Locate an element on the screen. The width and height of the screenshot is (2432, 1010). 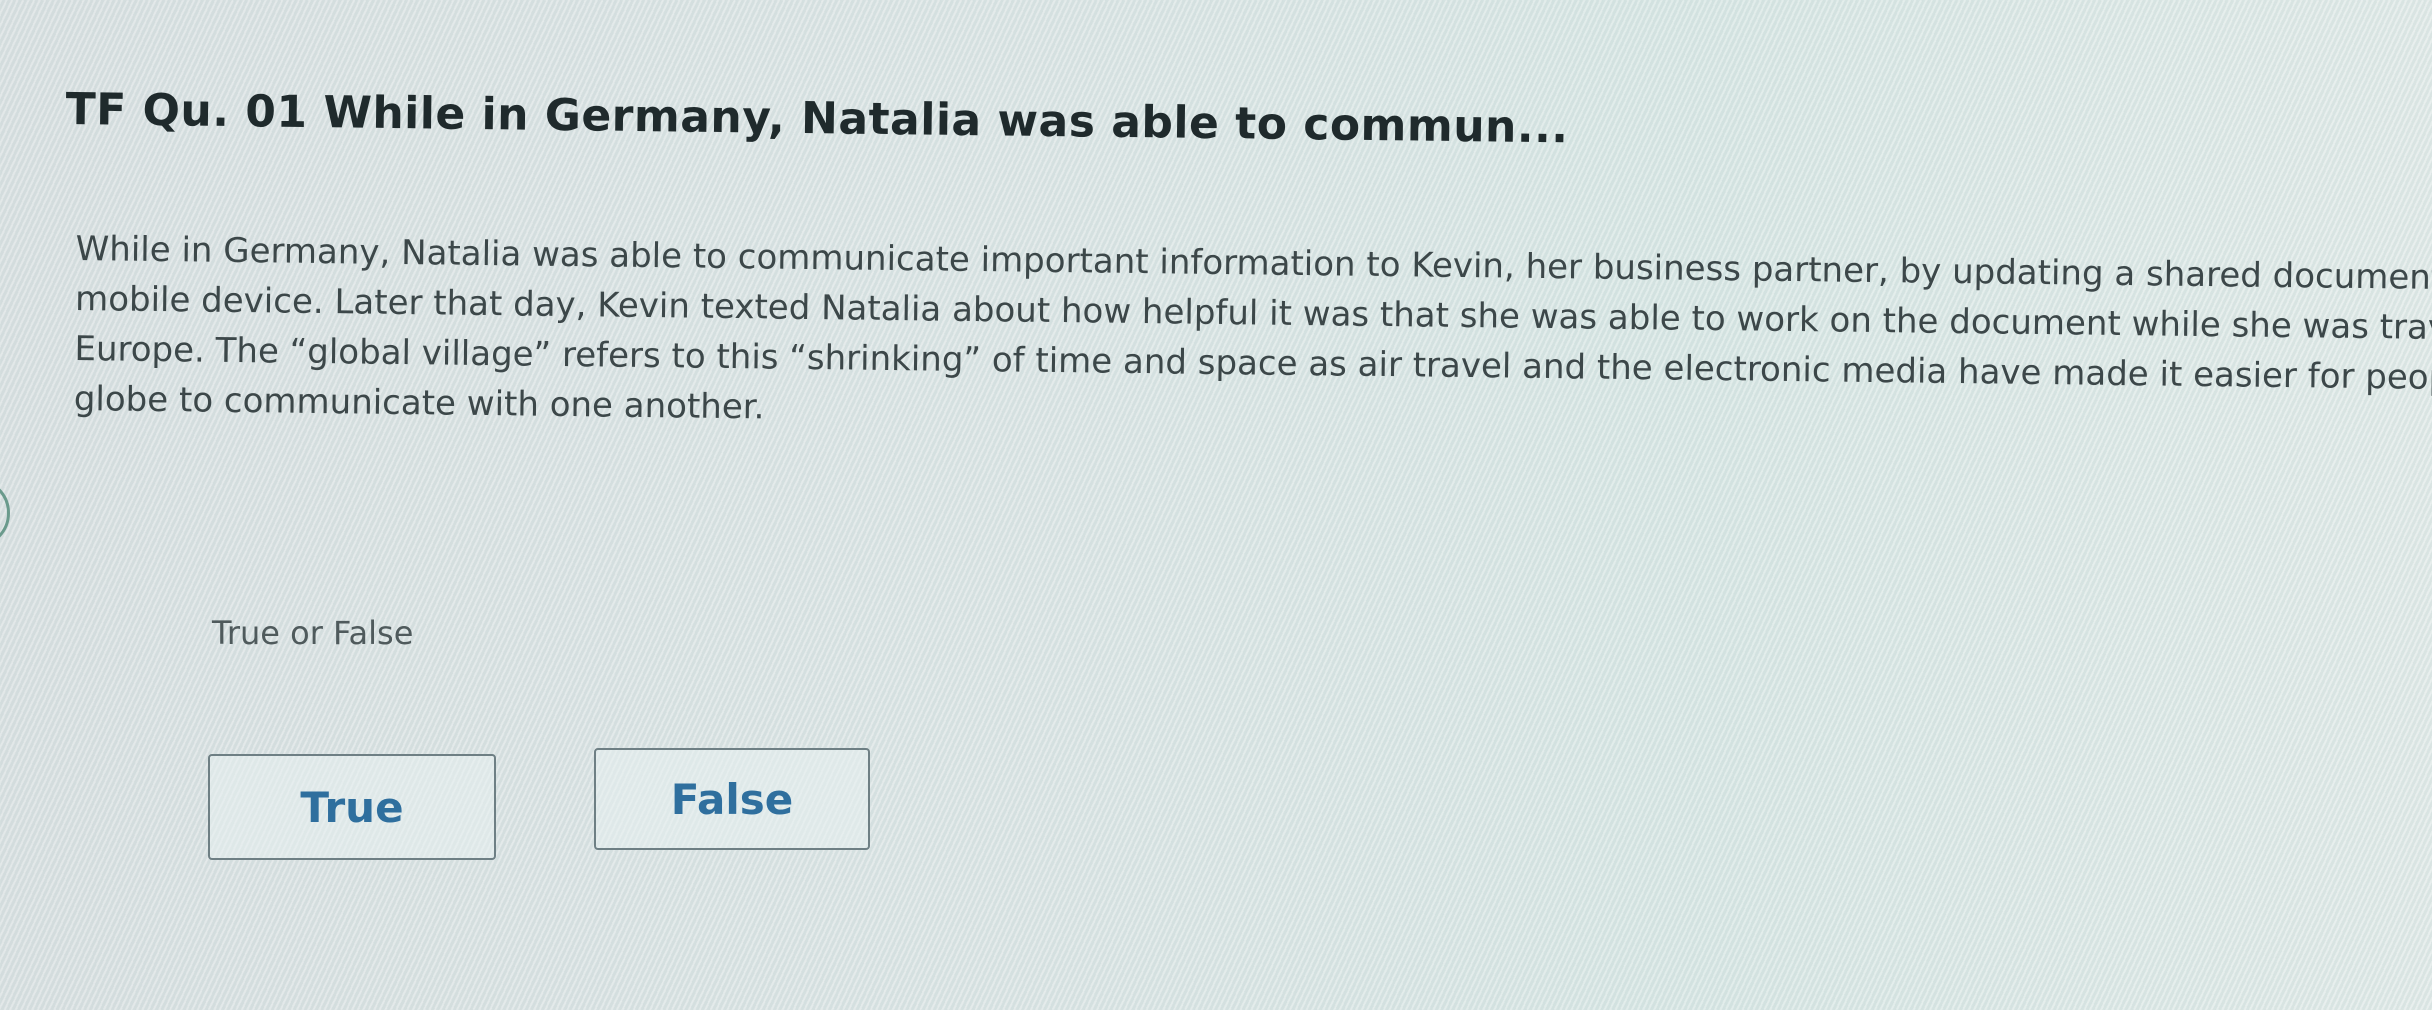
true-button: True is located at coordinates (352, 807).